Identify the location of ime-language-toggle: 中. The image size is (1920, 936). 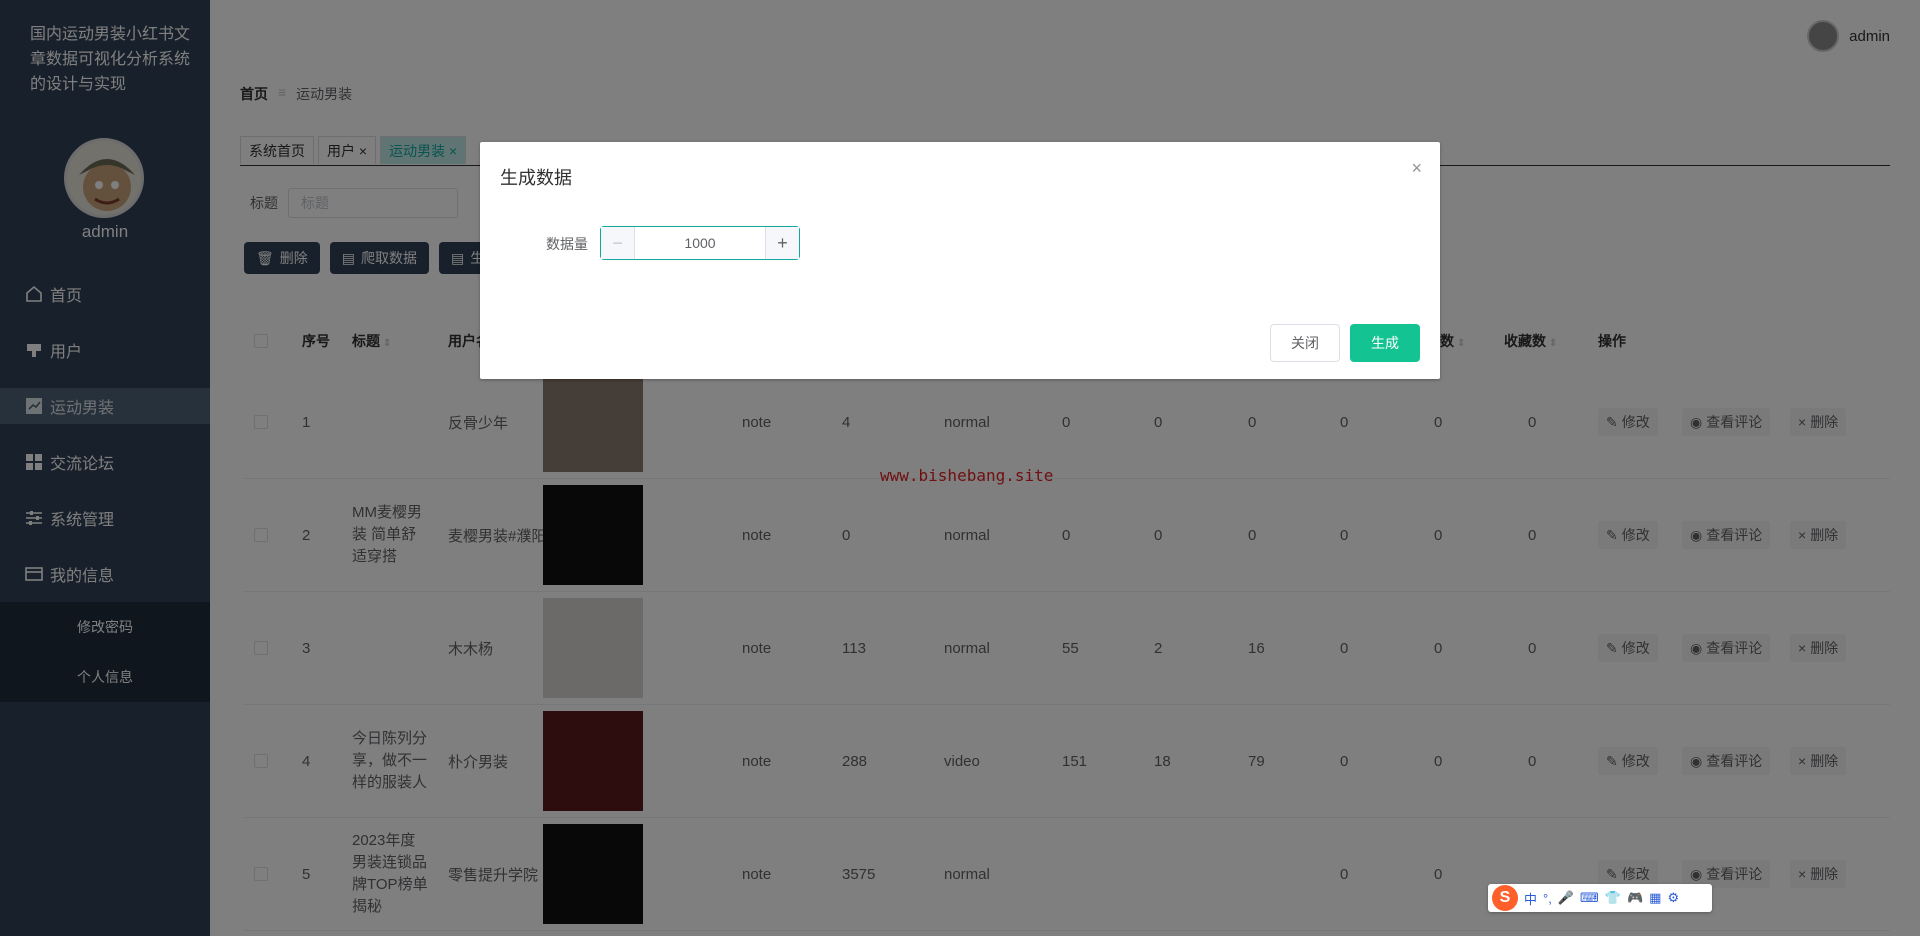
(1530, 898).